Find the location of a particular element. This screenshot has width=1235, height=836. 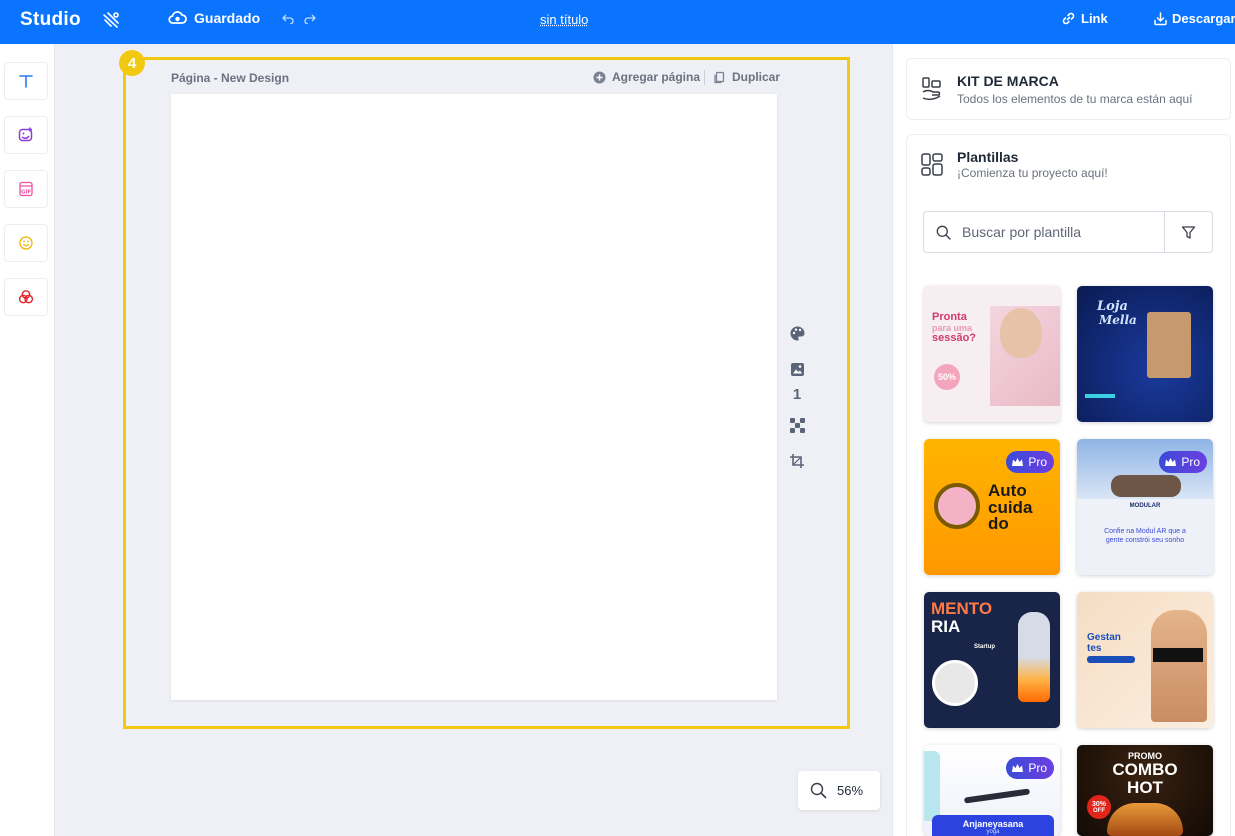

add-page-button: Agregar página is located at coordinates (646, 77).